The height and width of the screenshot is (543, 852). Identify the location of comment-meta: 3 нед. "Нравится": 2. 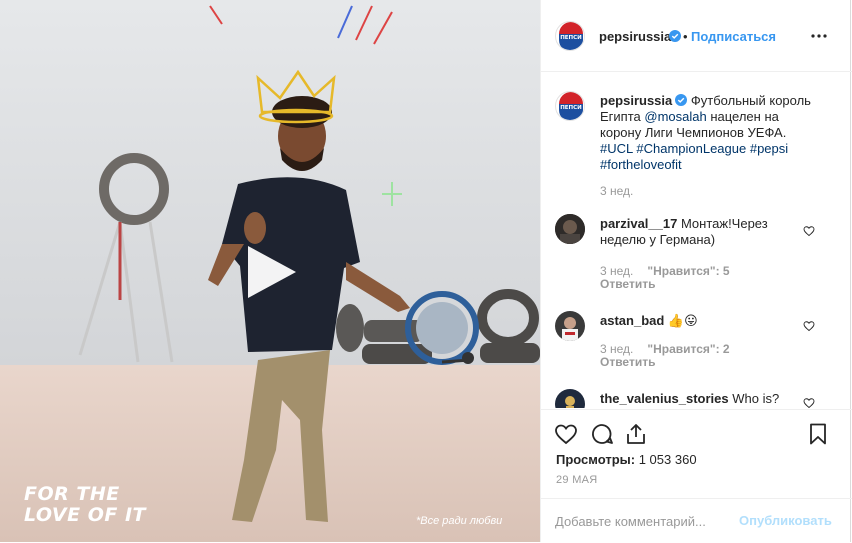
(665, 349).